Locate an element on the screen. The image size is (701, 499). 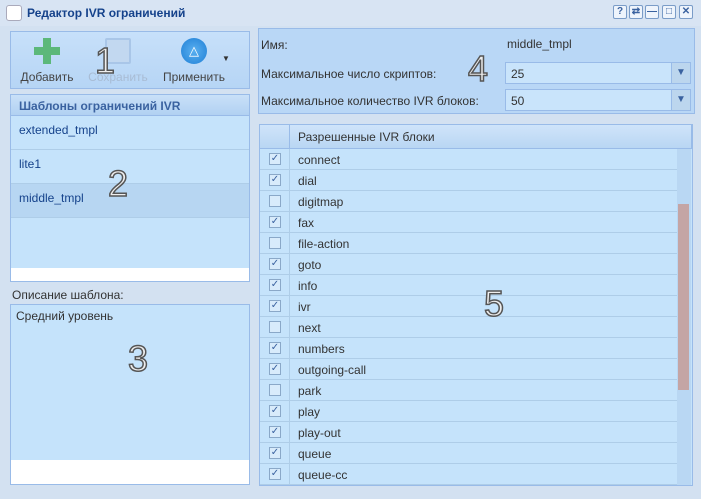
annotation-label: 5 is located at coordinates (494, 303).